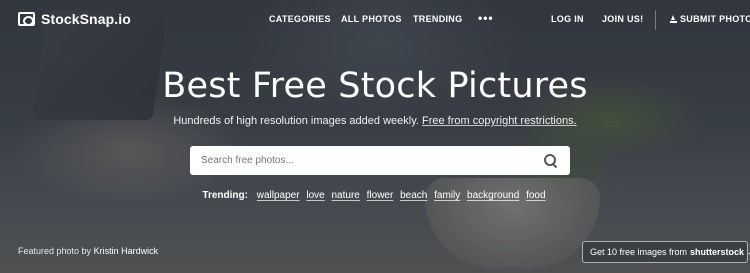 The height and width of the screenshot is (273, 750). What do you see at coordinates (622, 19) in the screenshot?
I see `nav-join-us: JOIN US!` at bounding box center [622, 19].